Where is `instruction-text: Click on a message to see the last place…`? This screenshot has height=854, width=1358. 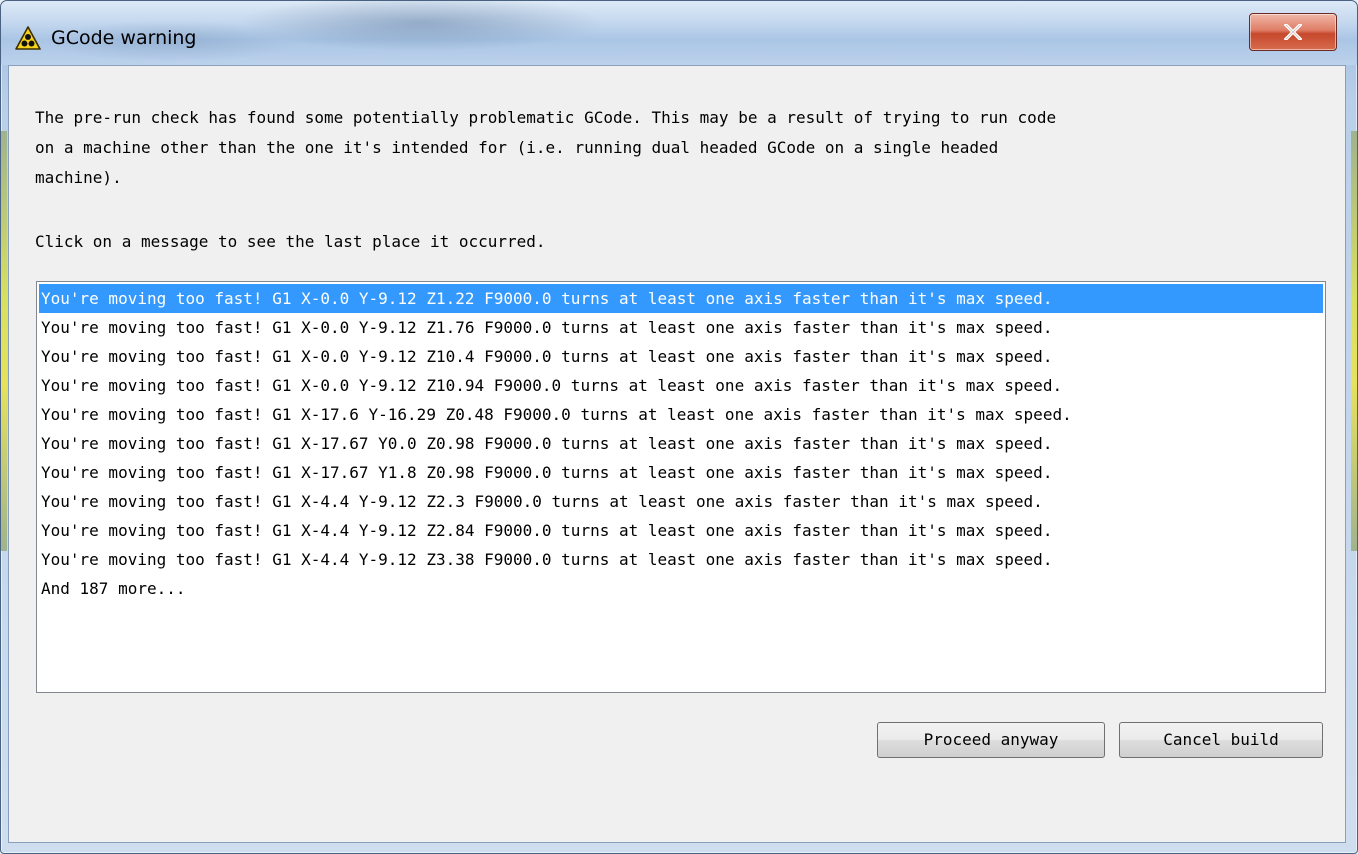 instruction-text: Click on a message to see the last place… is located at coordinates (290, 241).